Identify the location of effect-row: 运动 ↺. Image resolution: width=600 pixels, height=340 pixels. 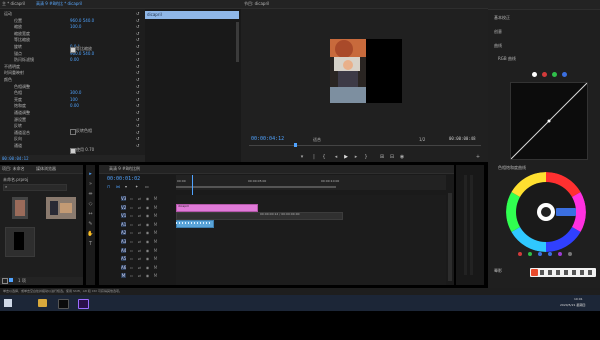
(72, 14).